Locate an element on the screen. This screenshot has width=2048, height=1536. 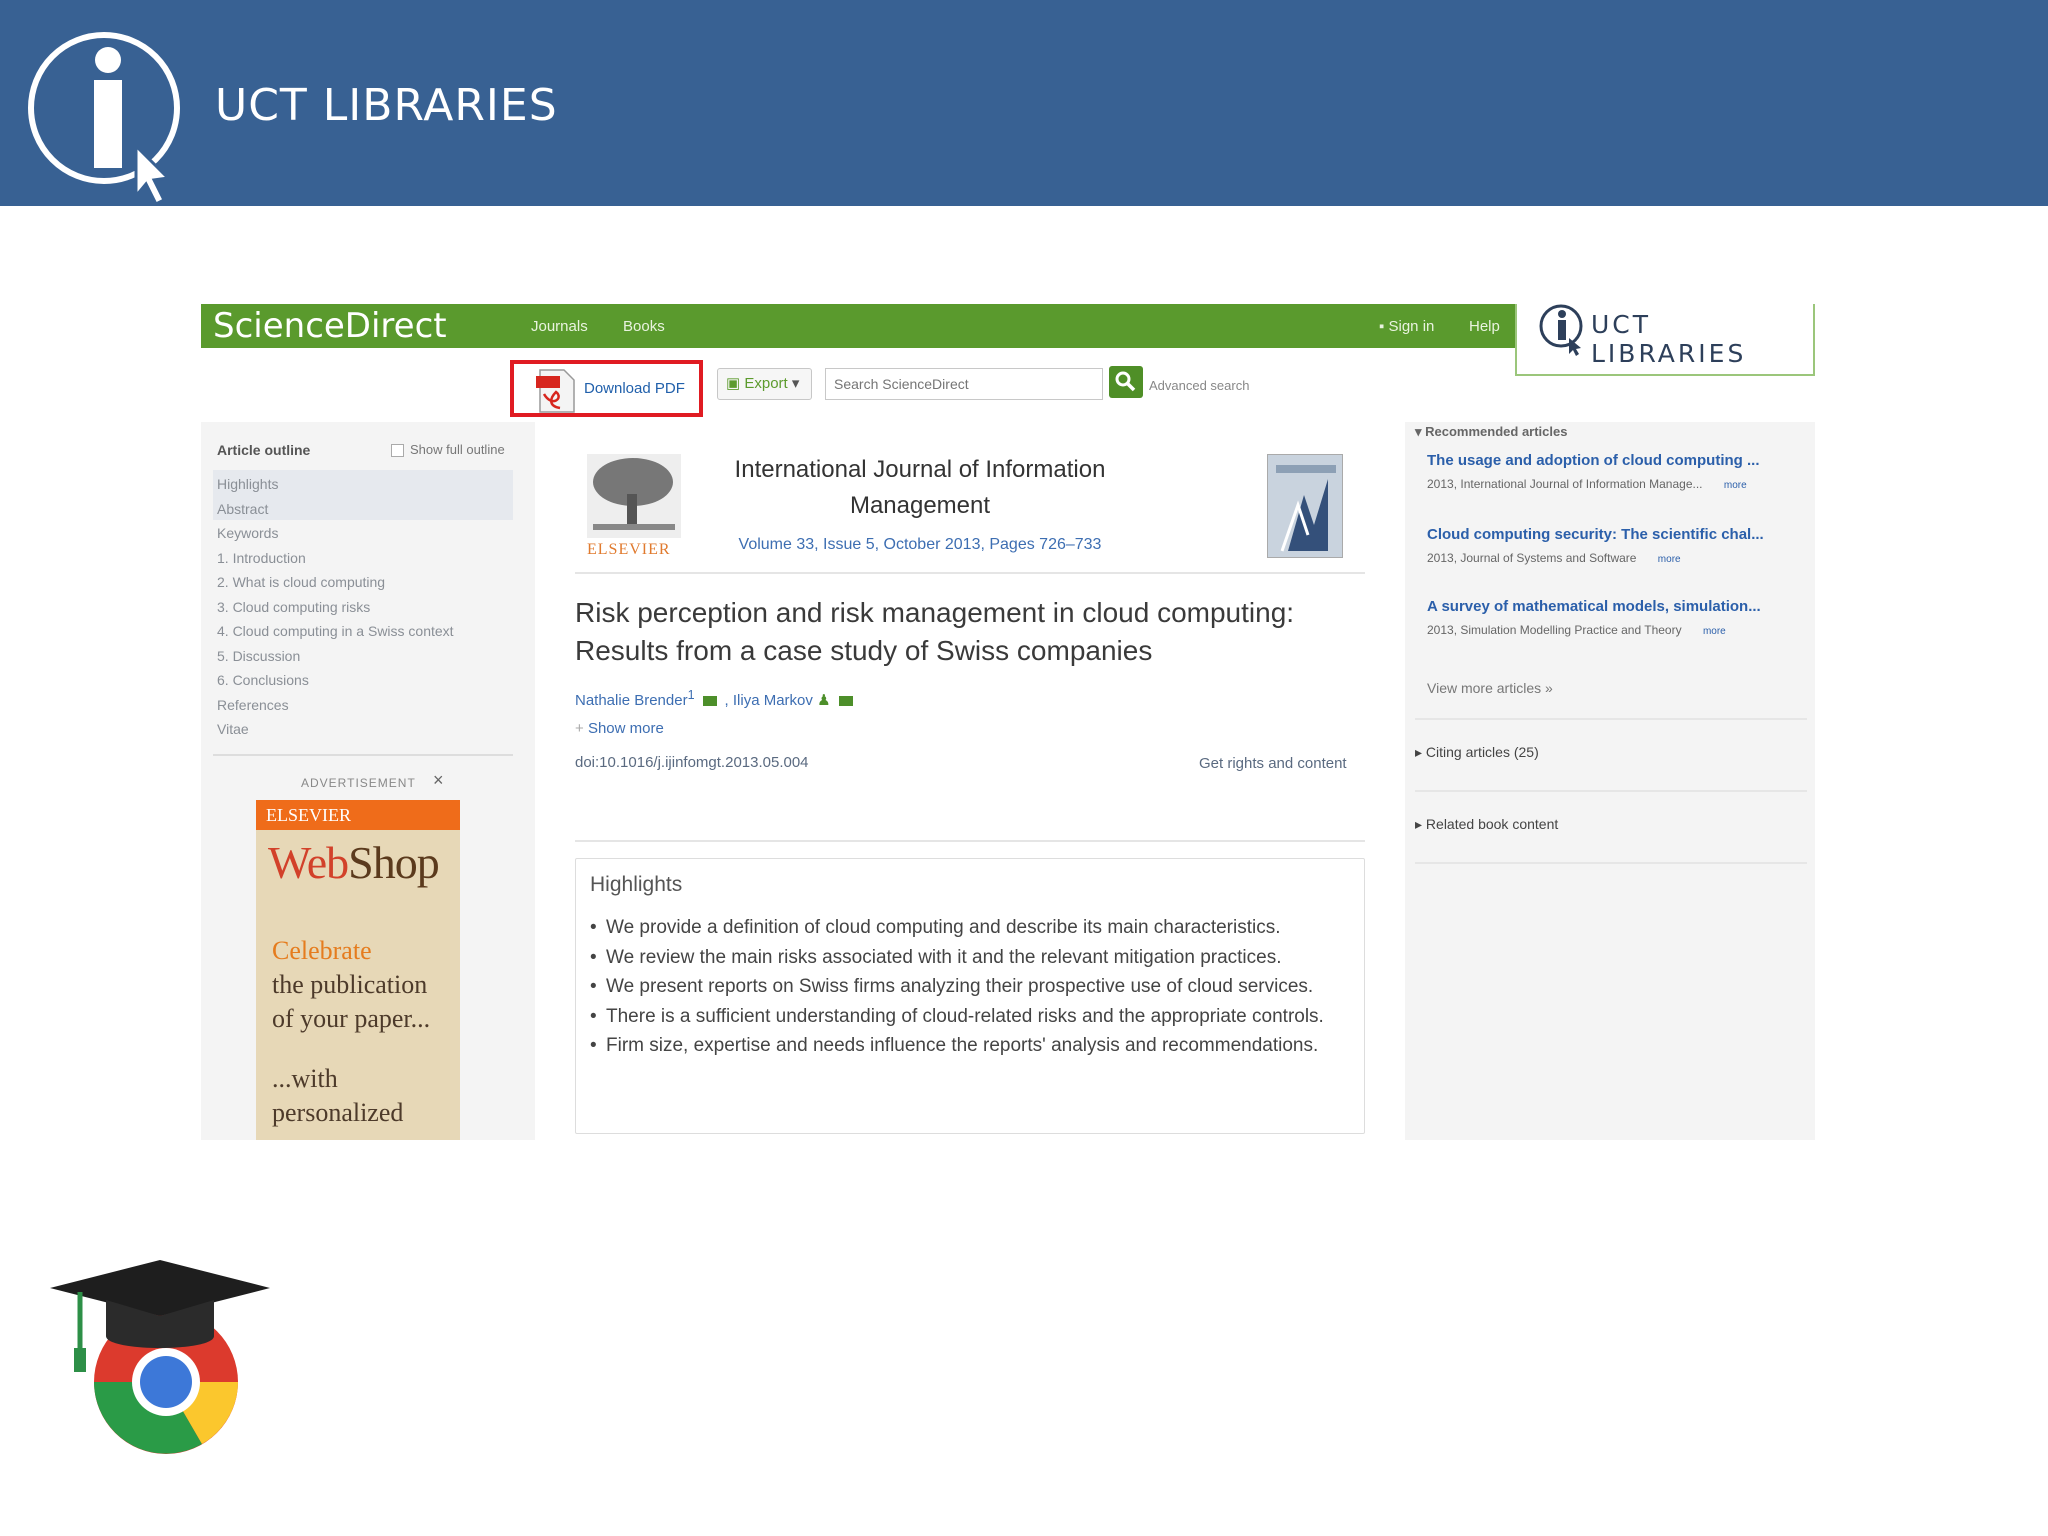
view-more-articles-link: View more articles » is located at coordinates (1490, 688).